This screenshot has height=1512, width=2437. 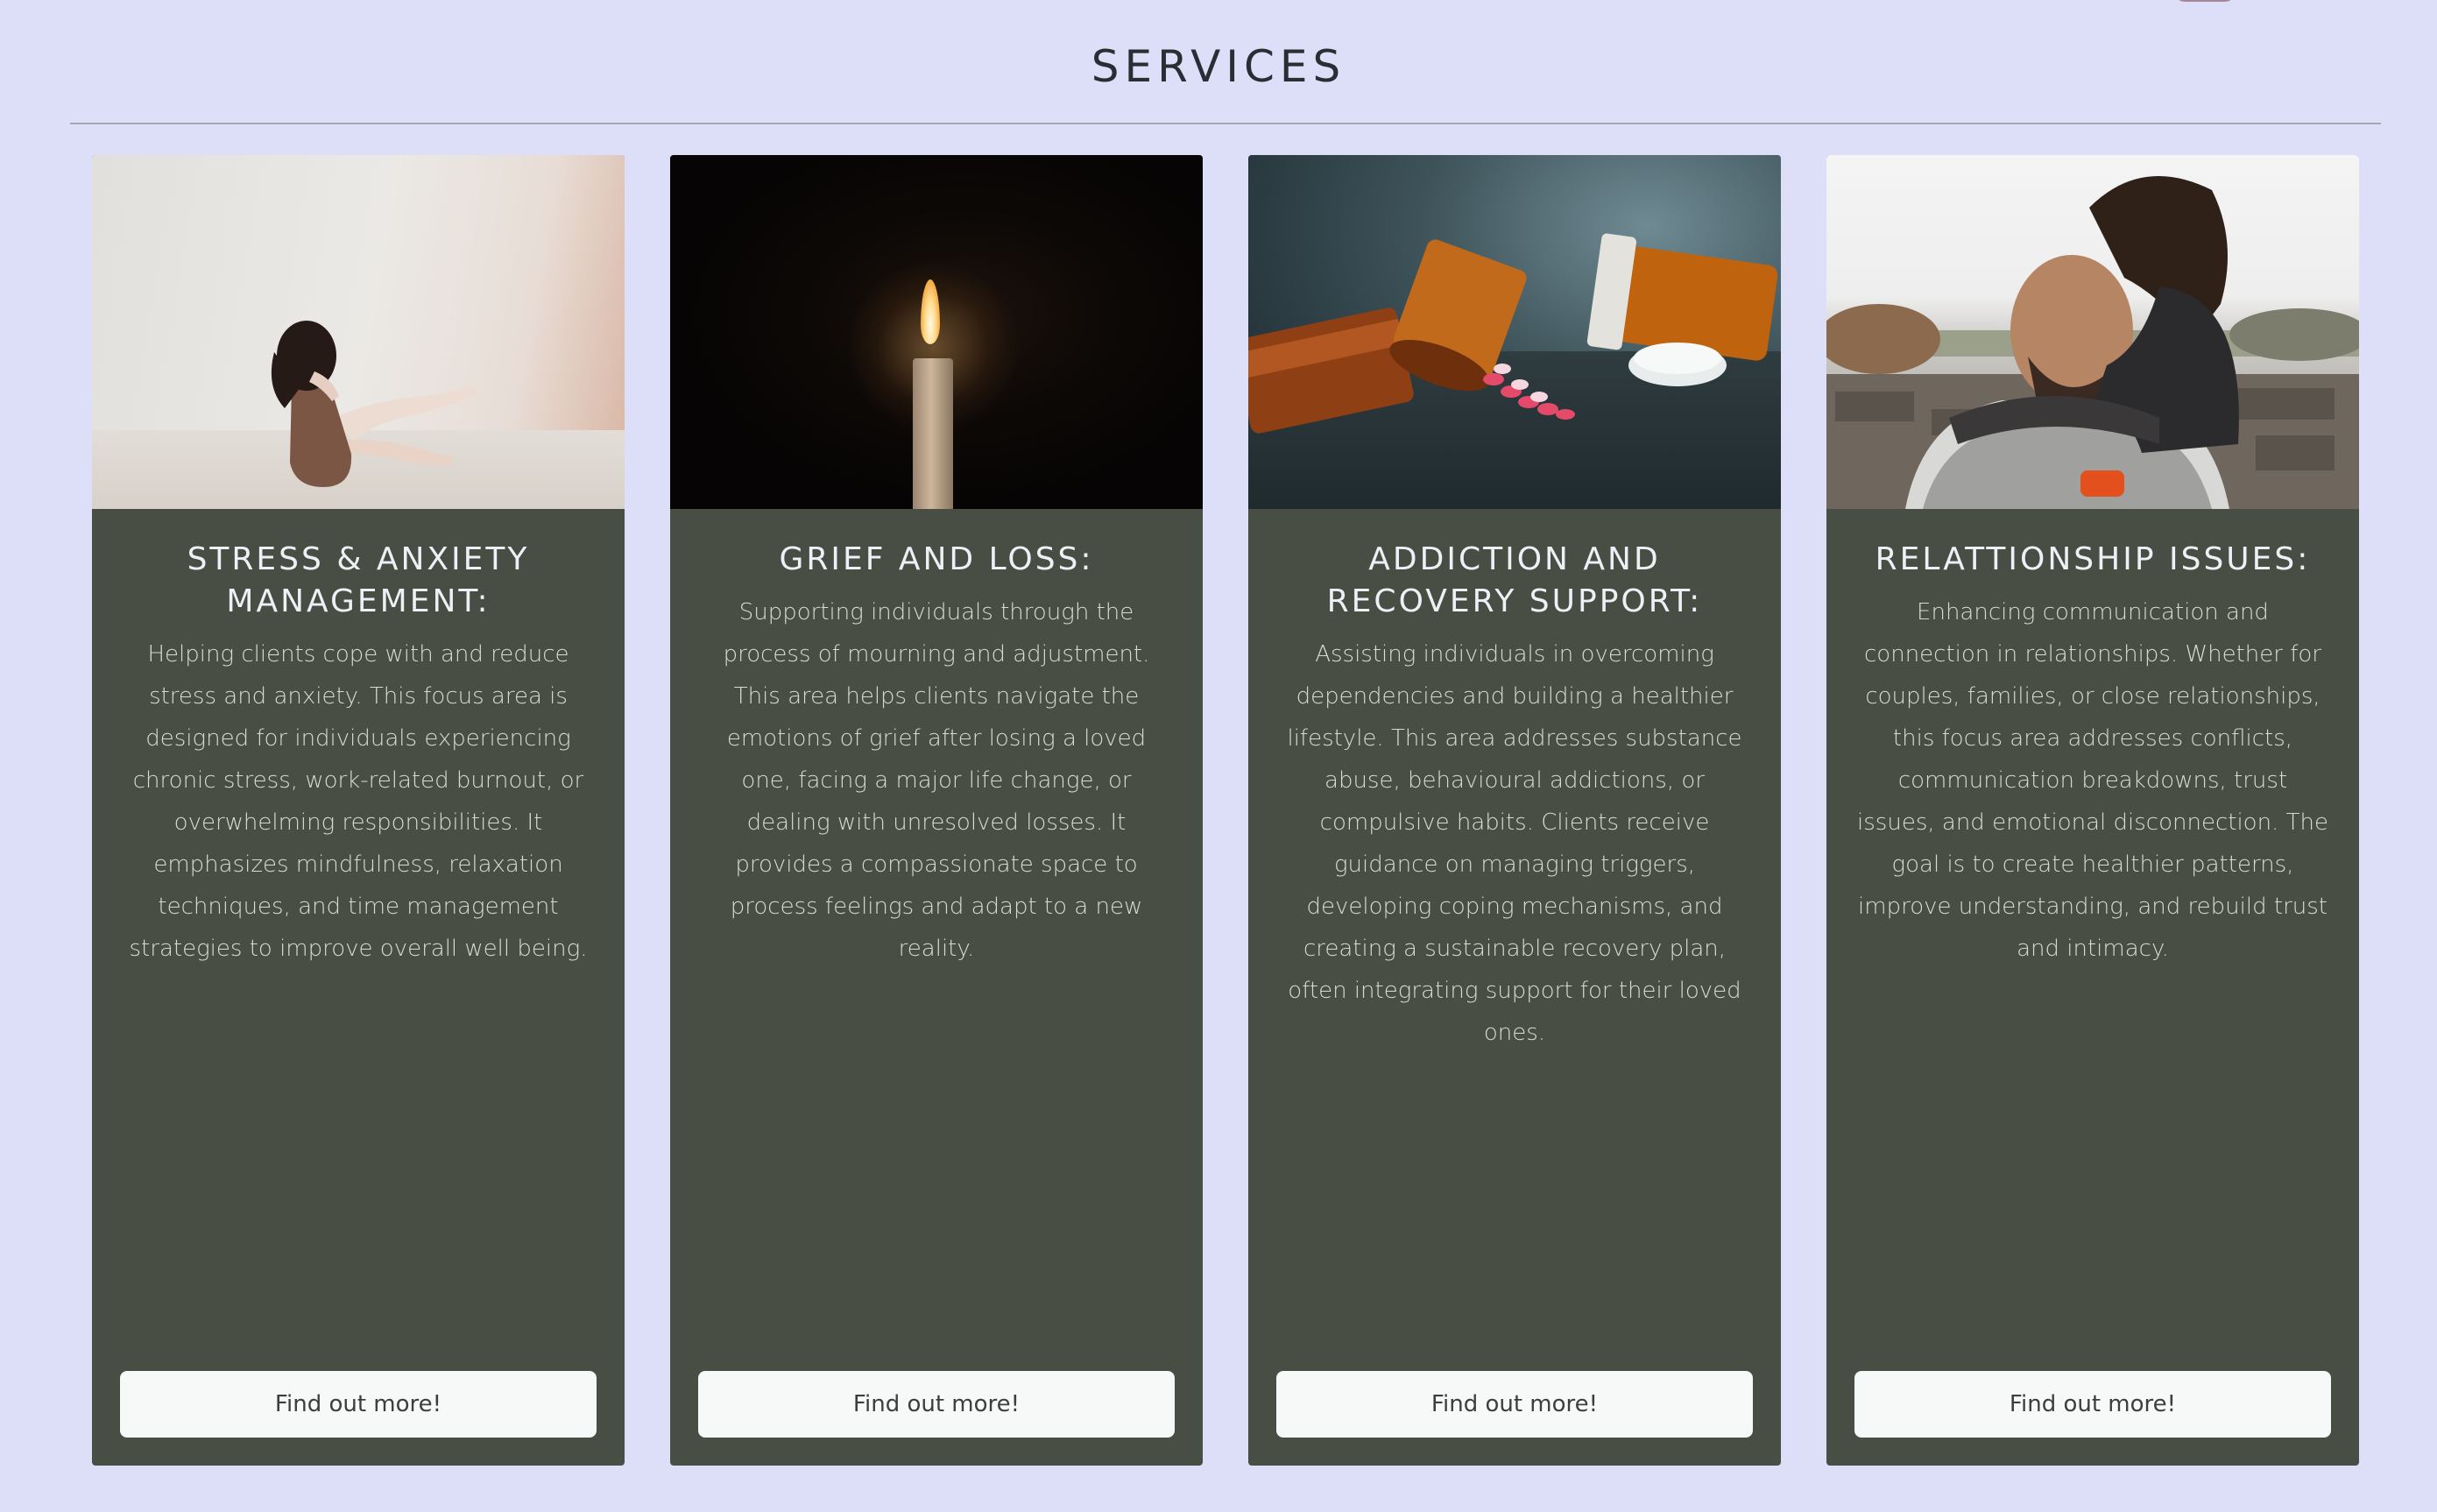 I want to click on candle-icon, so click(x=933, y=434).